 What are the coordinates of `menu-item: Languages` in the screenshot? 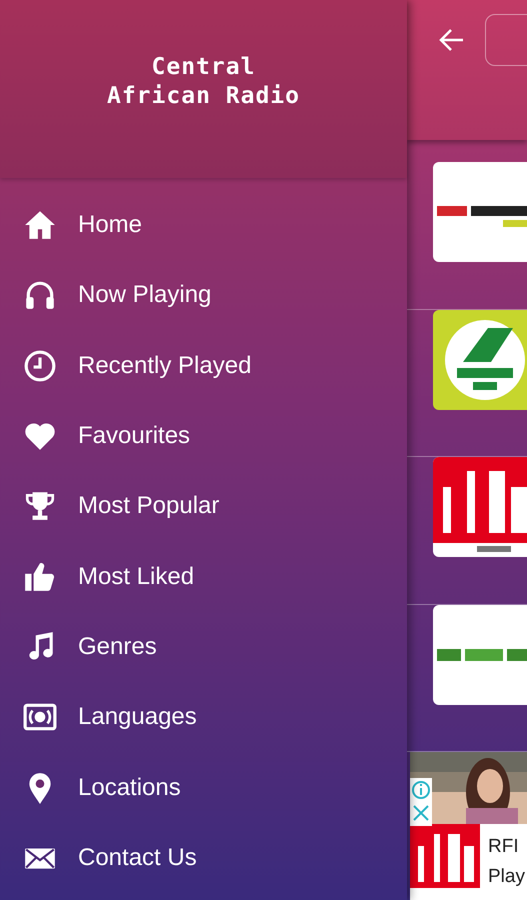 It's located at (203, 717).